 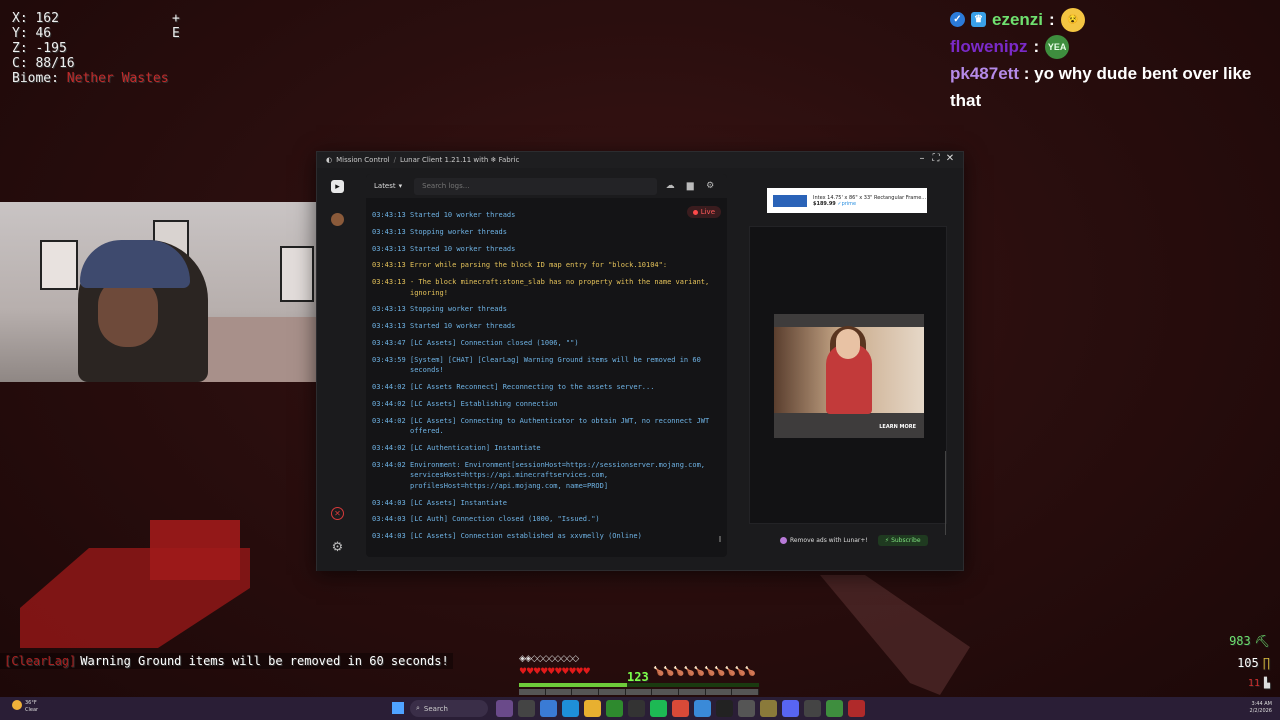 I want to click on chat-username: ezenzi, so click(x=1018, y=19).